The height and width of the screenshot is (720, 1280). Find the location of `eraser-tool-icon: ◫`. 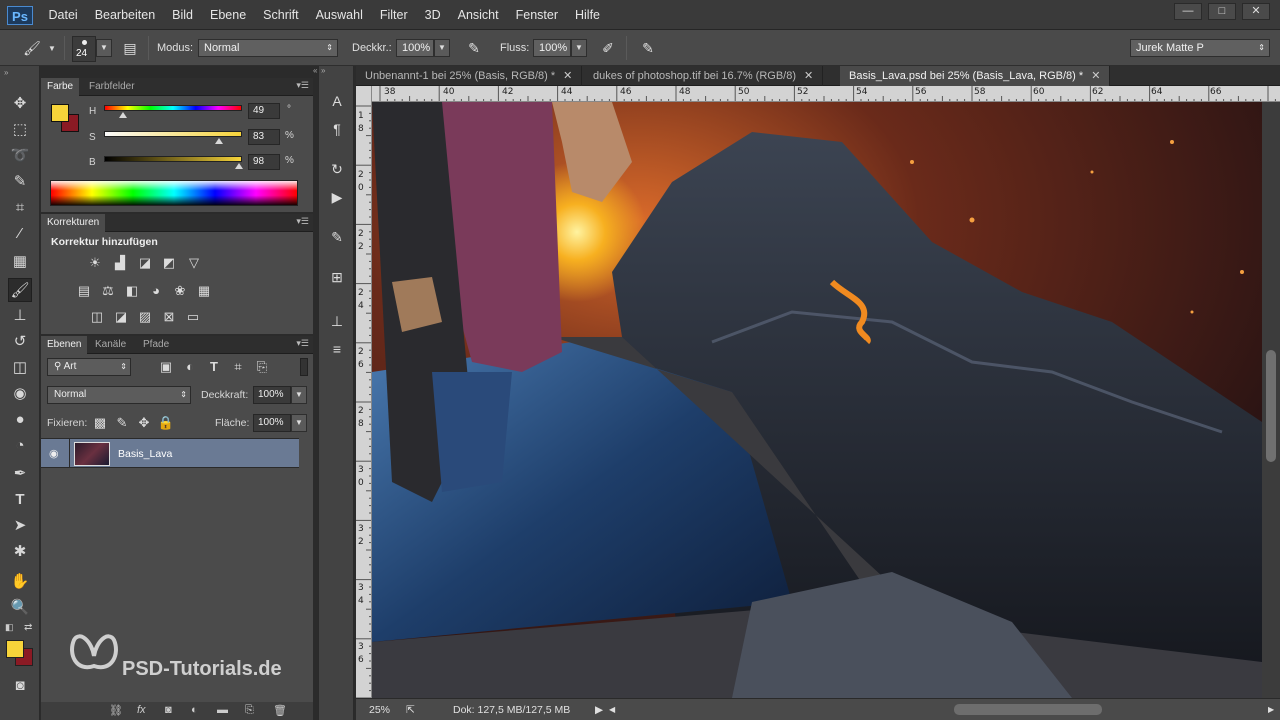

eraser-tool-icon: ◫ is located at coordinates (20, 368).